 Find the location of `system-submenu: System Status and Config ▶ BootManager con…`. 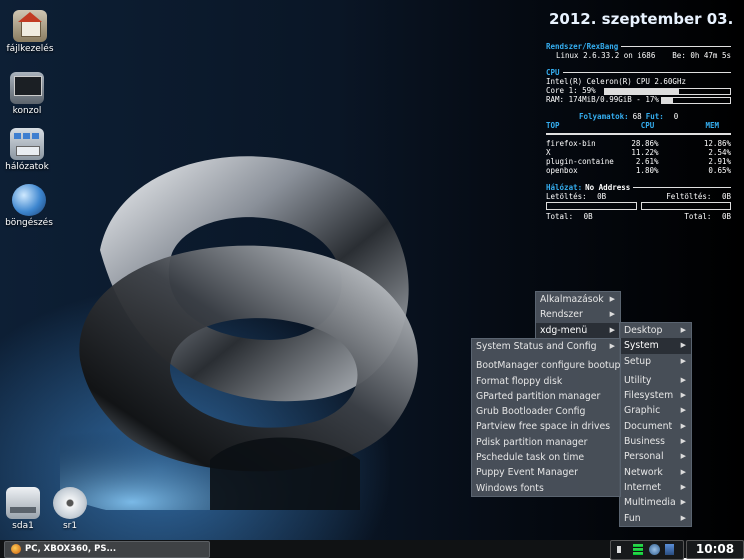

system-submenu: System Status and Config ▶ BootManager con… is located at coordinates (546, 417).